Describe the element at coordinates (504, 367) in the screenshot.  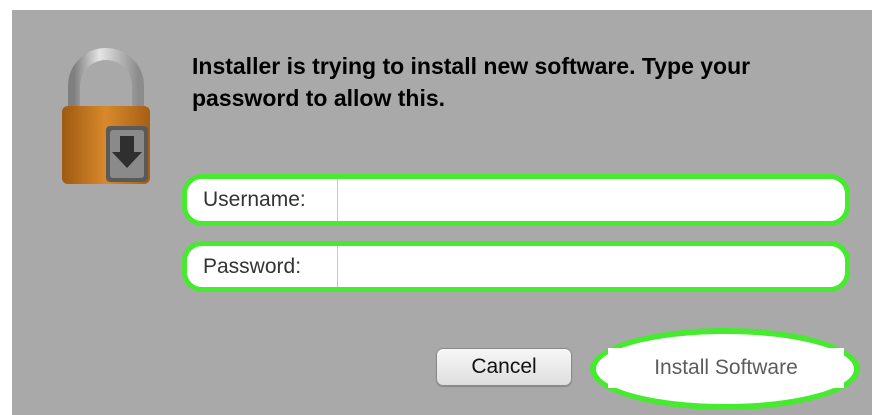
I see `cancel-button: Cancel` at that location.